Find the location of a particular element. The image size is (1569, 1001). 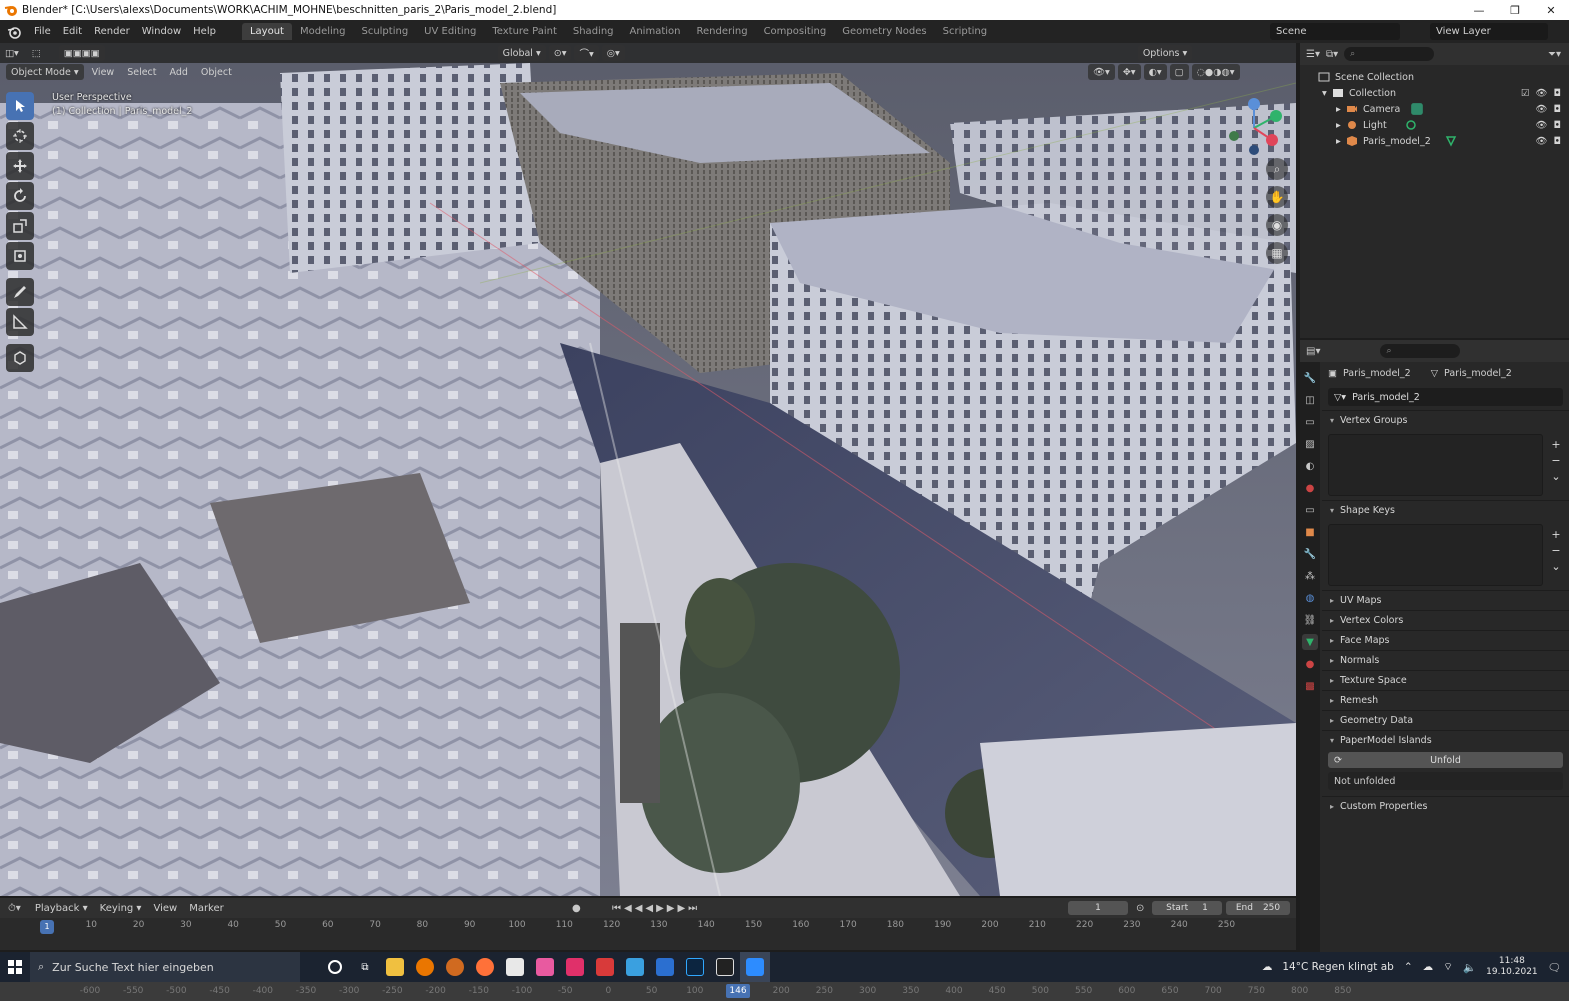

editor-type-icon: ◫▾ is located at coordinates (12, 53).